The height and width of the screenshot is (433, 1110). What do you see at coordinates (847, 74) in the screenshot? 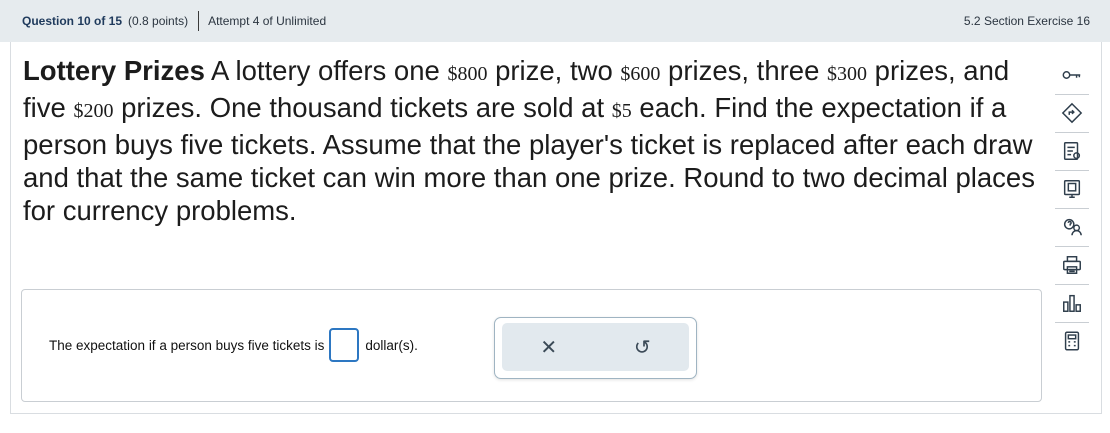
I see `prize-amount: $300` at bounding box center [847, 74].